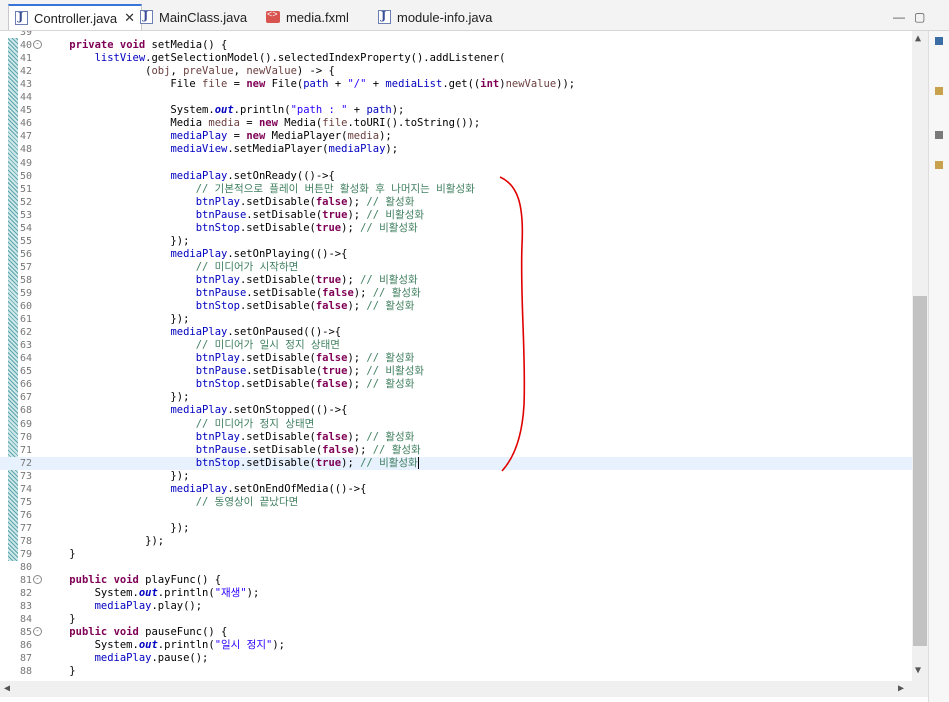  Describe the element at coordinates (132, 580) in the screenshot. I see `code-text: public void playFunc() {` at that location.